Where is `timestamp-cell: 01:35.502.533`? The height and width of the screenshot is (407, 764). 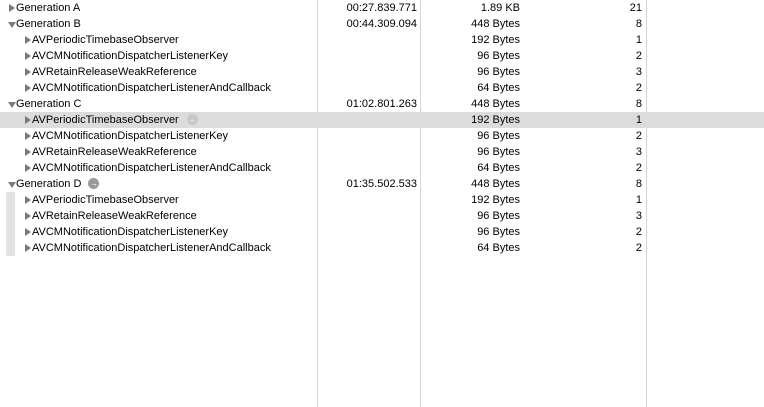
timestamp-cell: 01:35.502.533 is located at coordinates (381, 184).